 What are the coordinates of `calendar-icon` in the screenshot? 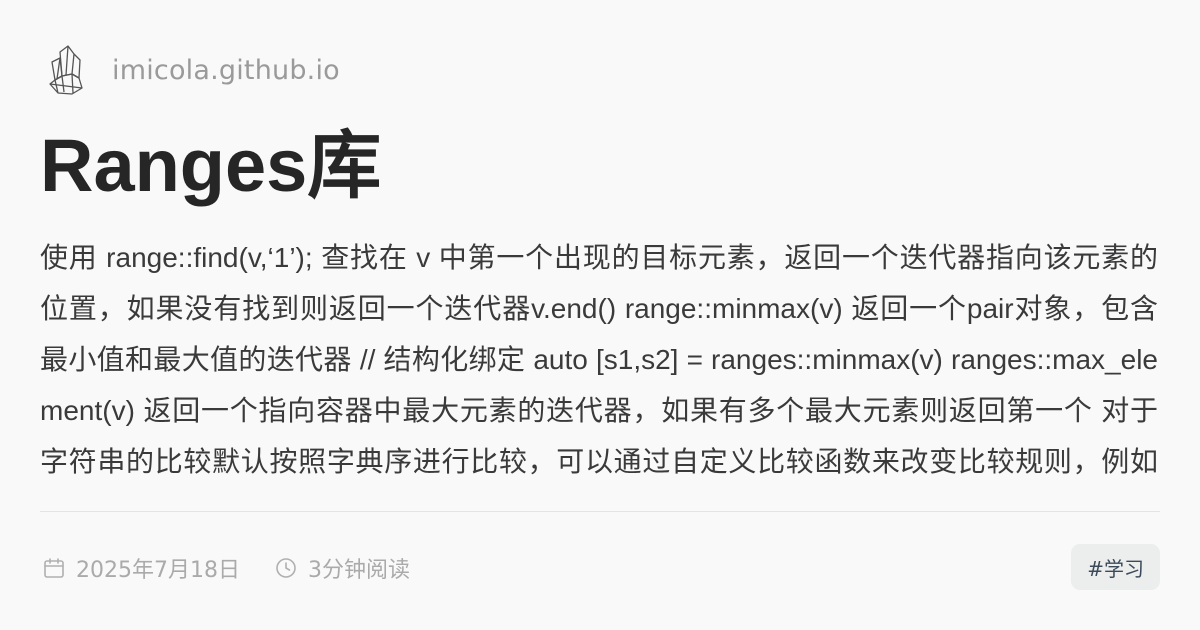 It's located at (54, 568).